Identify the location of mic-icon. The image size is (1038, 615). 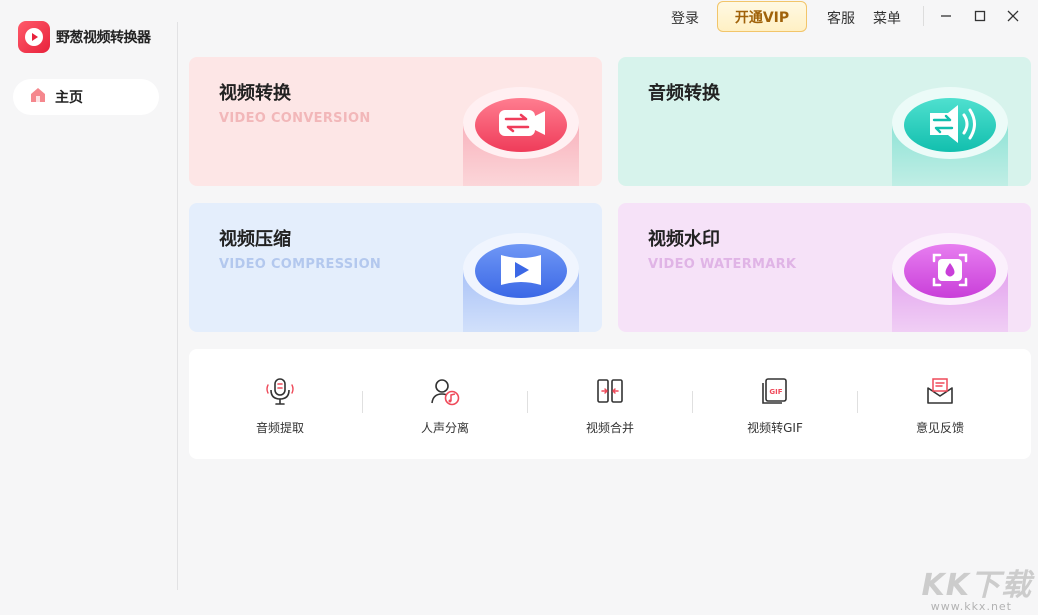
(280, 391).